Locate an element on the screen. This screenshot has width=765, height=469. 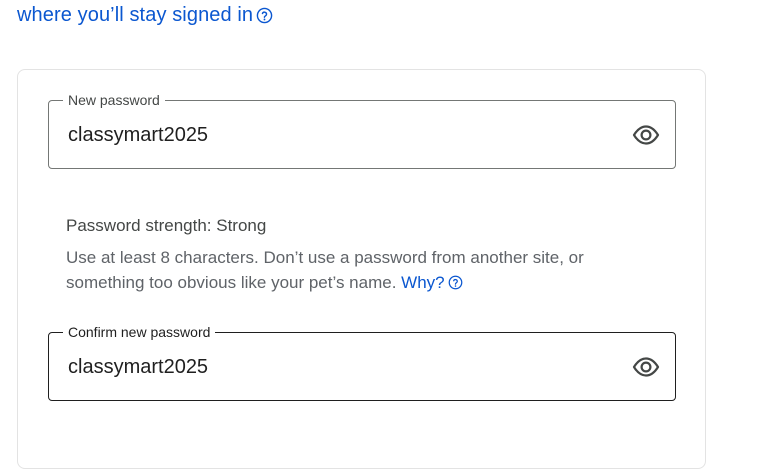
confirm-password-field: Confirm new password classymart2025 is located at coordinates (362, 362).